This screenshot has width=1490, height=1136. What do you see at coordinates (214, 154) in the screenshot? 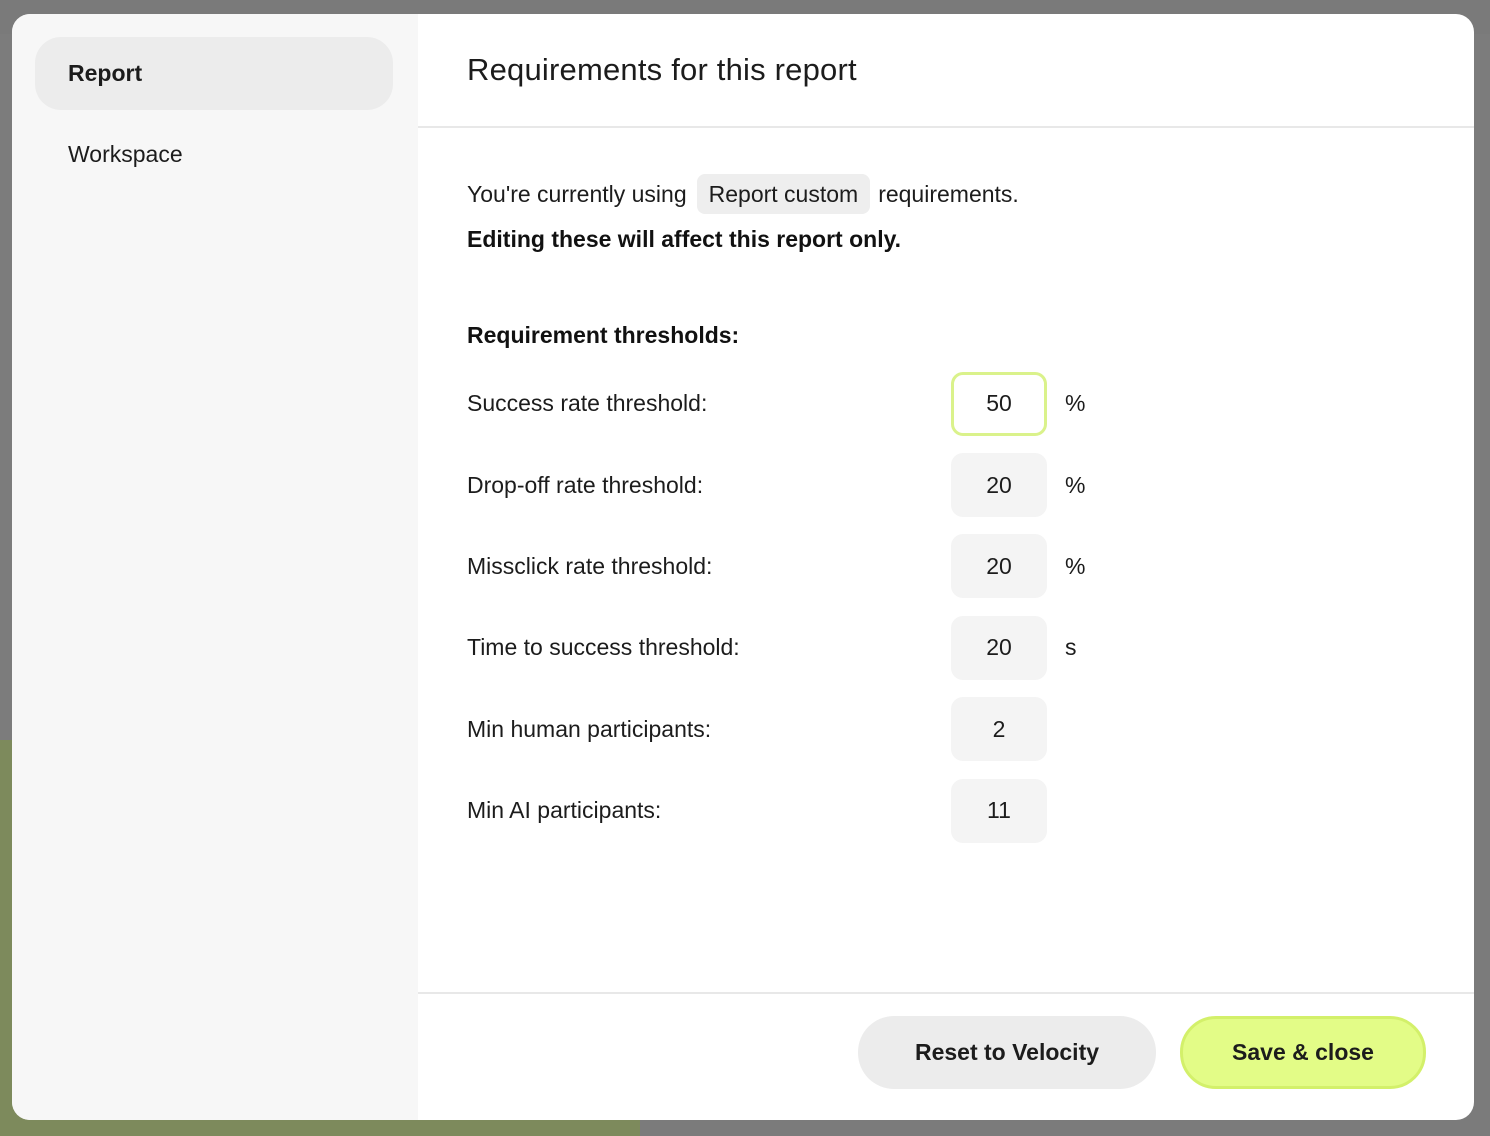
I see `sidebar-item-workspace: Workspace` at bounding box center [214, 154].